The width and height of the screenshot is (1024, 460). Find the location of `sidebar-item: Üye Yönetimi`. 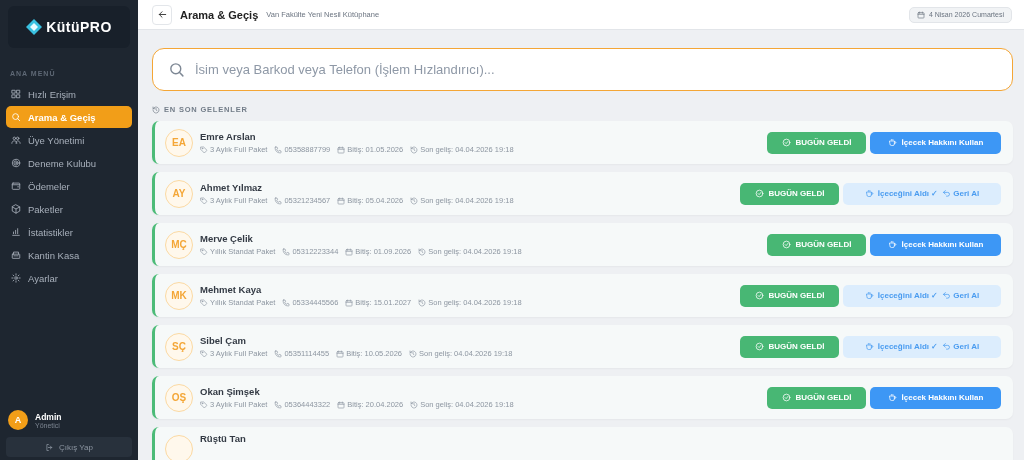

sidebar-item: Üye Yönetimi is located at coordinates (69, 140).